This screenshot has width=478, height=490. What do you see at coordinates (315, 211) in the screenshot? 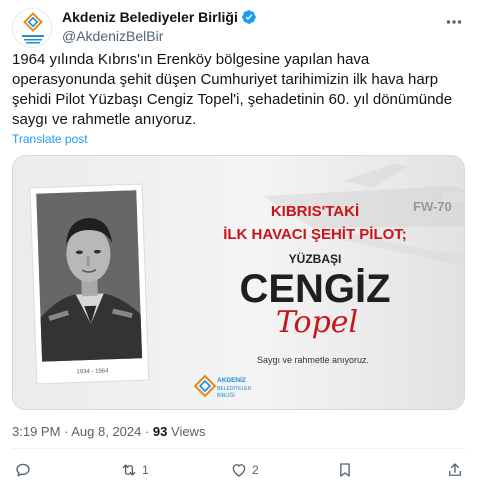
I see `title-line1: KIBRIS'TAKİ` at bounding box center [315, 211].